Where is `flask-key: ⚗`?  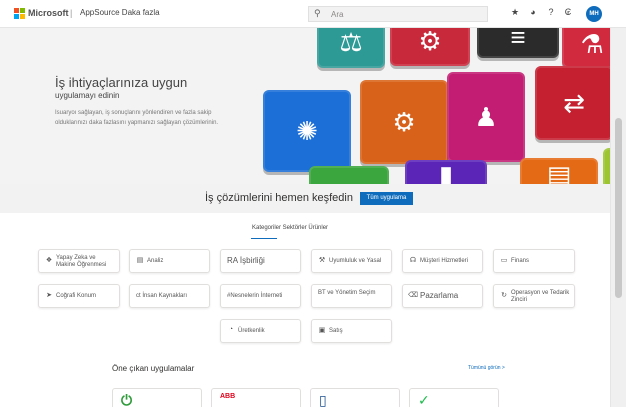
flask-key: ⚗ is located at coordinates (586, 48).